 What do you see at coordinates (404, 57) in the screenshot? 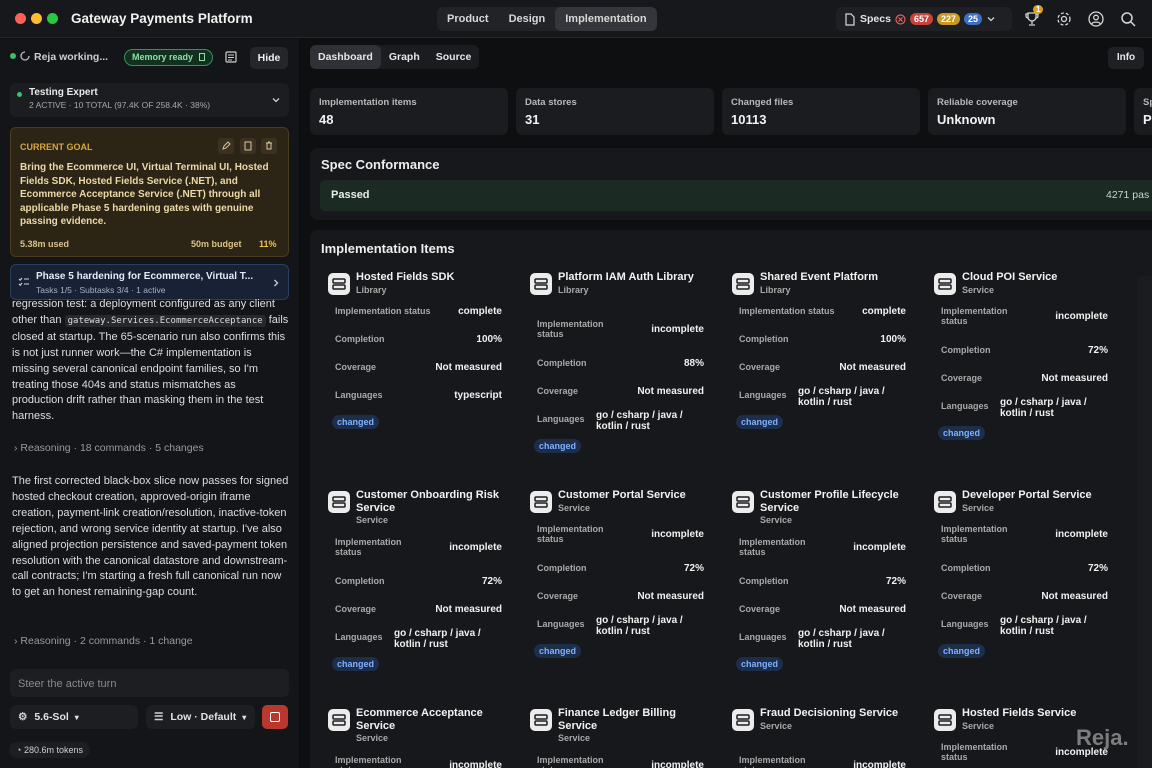
I see `tab-graph: Graph` at bounding box center [404, 57].